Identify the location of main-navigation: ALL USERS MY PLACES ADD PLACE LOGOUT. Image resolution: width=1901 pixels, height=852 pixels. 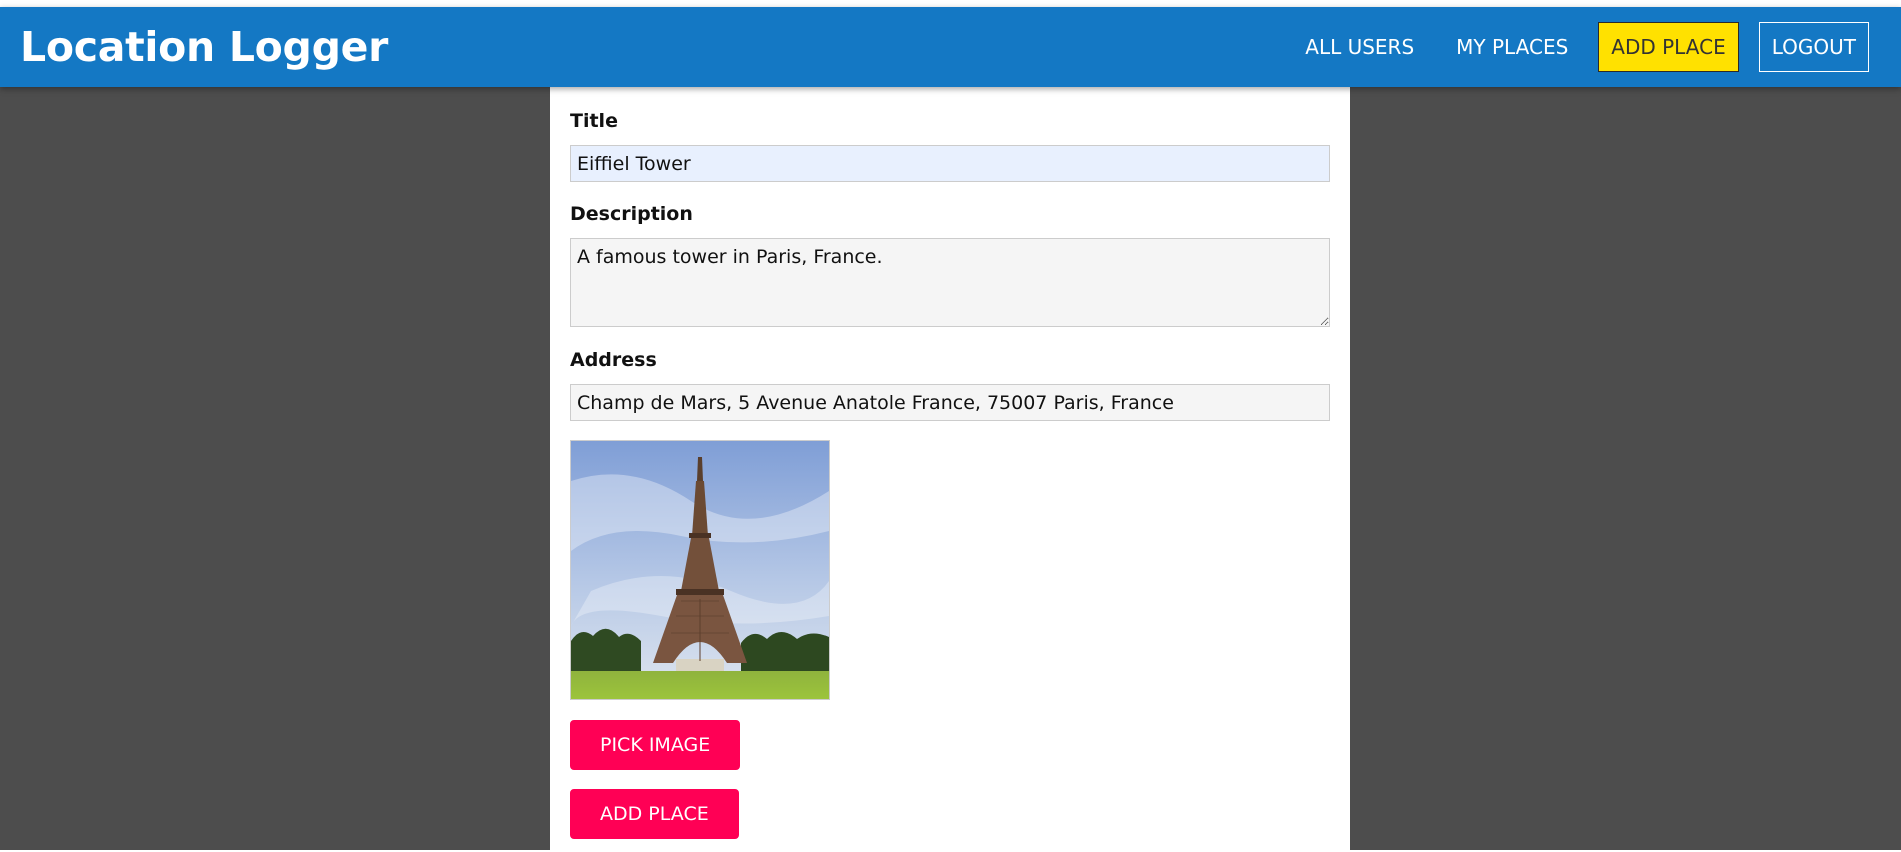
(1572, 47).